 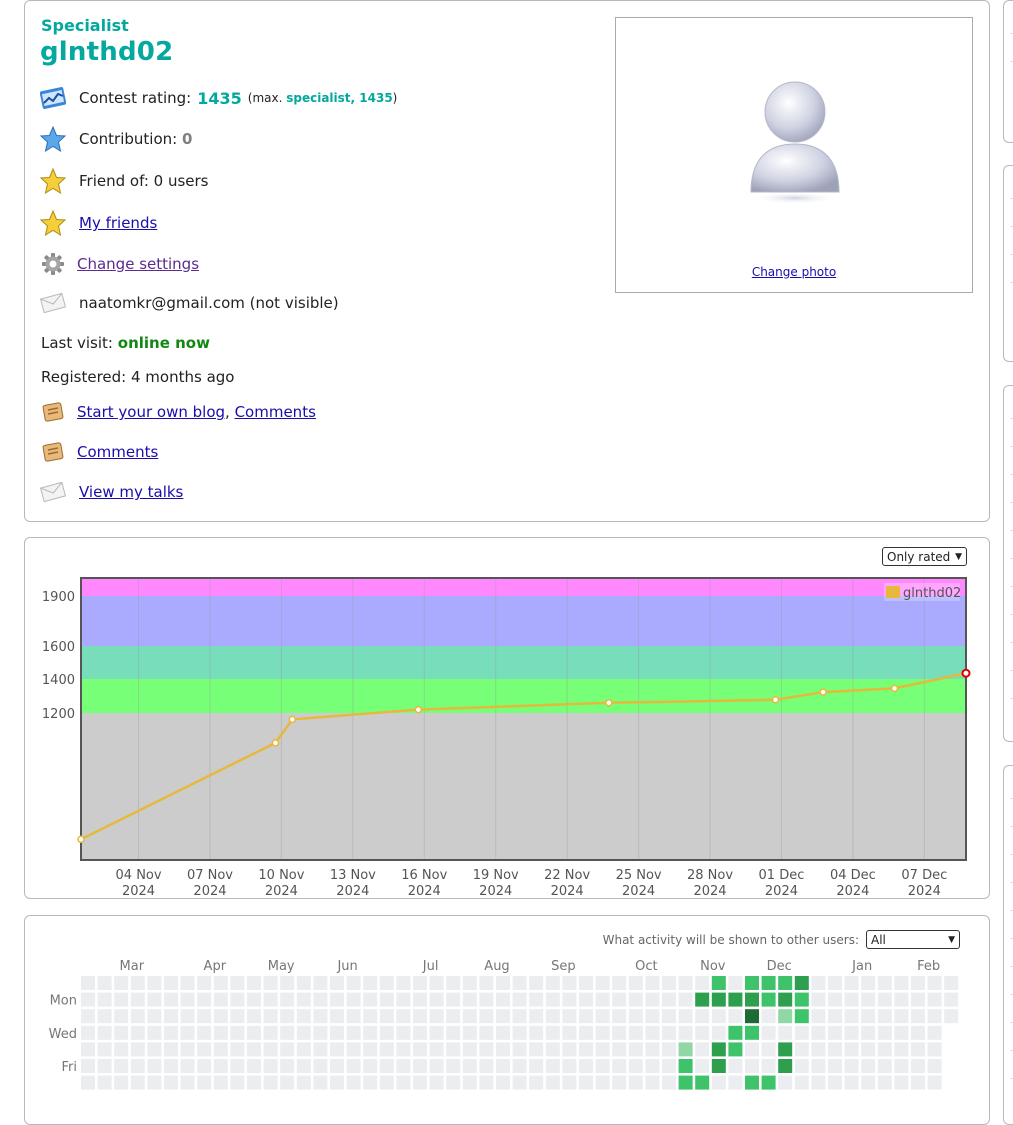 What do you see at coordinates (138, 264) in the screenshot?
I see `change-settings-link: Change settings` at bounding box center [138, 264].